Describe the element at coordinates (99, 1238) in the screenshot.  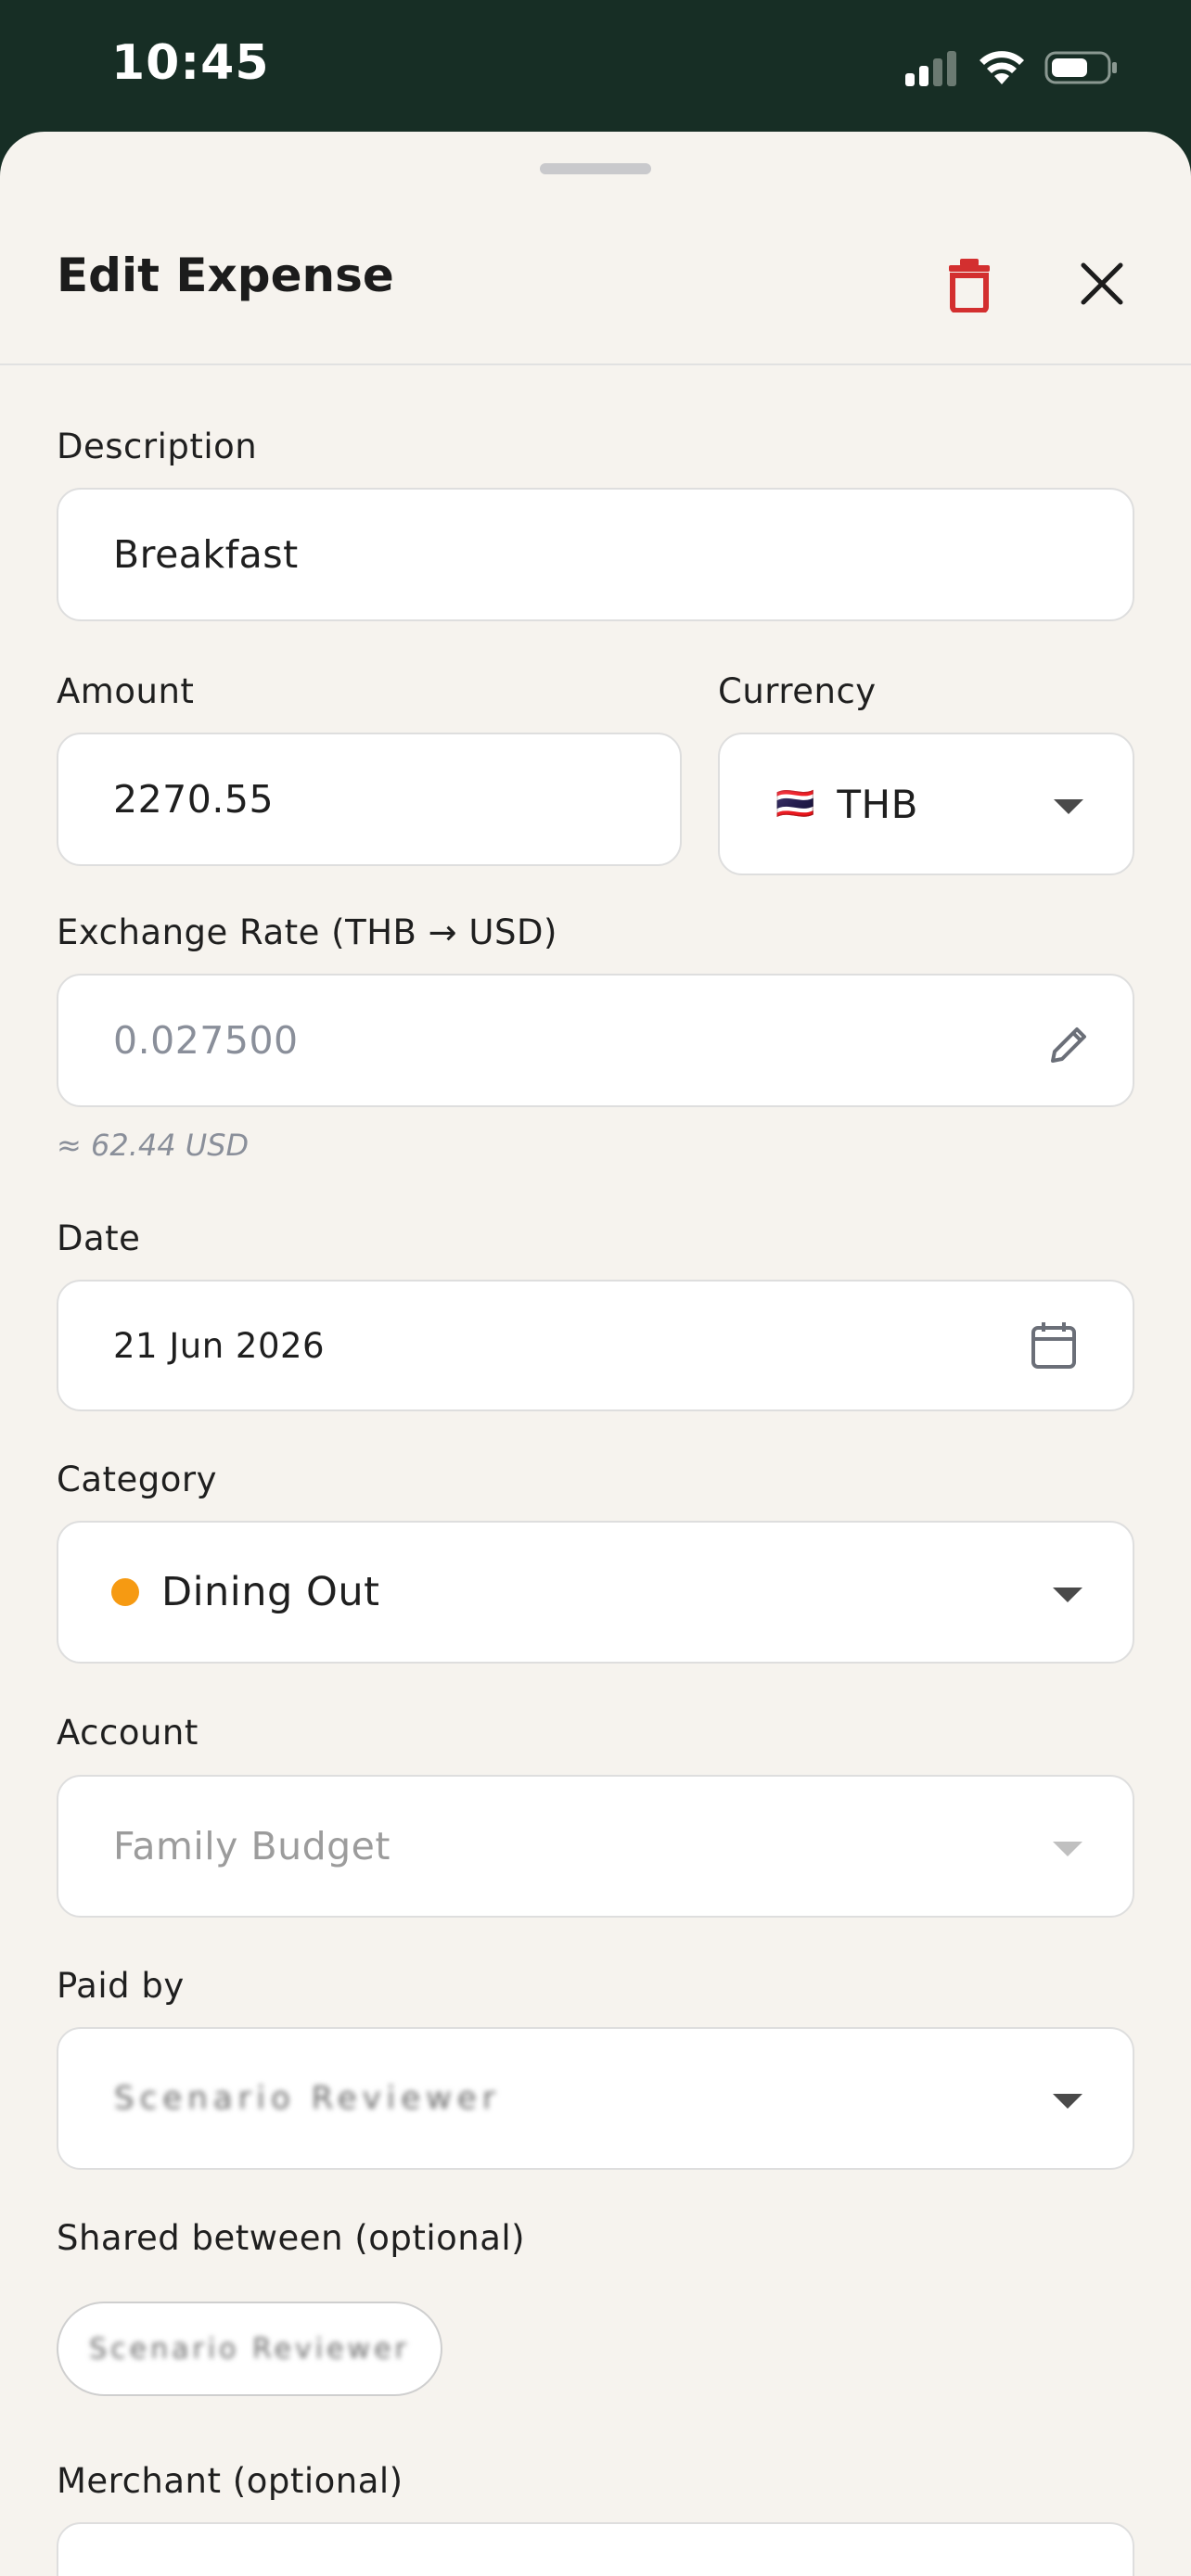
I see `date-label: Date` at that location.